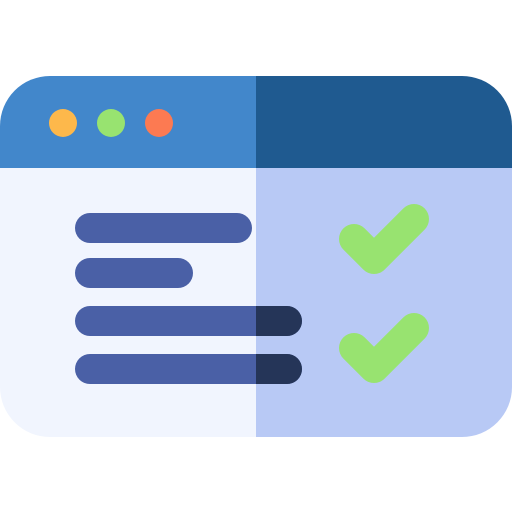 This screenshot has height=512, width=512. What do you see at coordinates (63, 123) in the screenshot?
I see `traffic-light-yellow` at bounding box center [63, 123].